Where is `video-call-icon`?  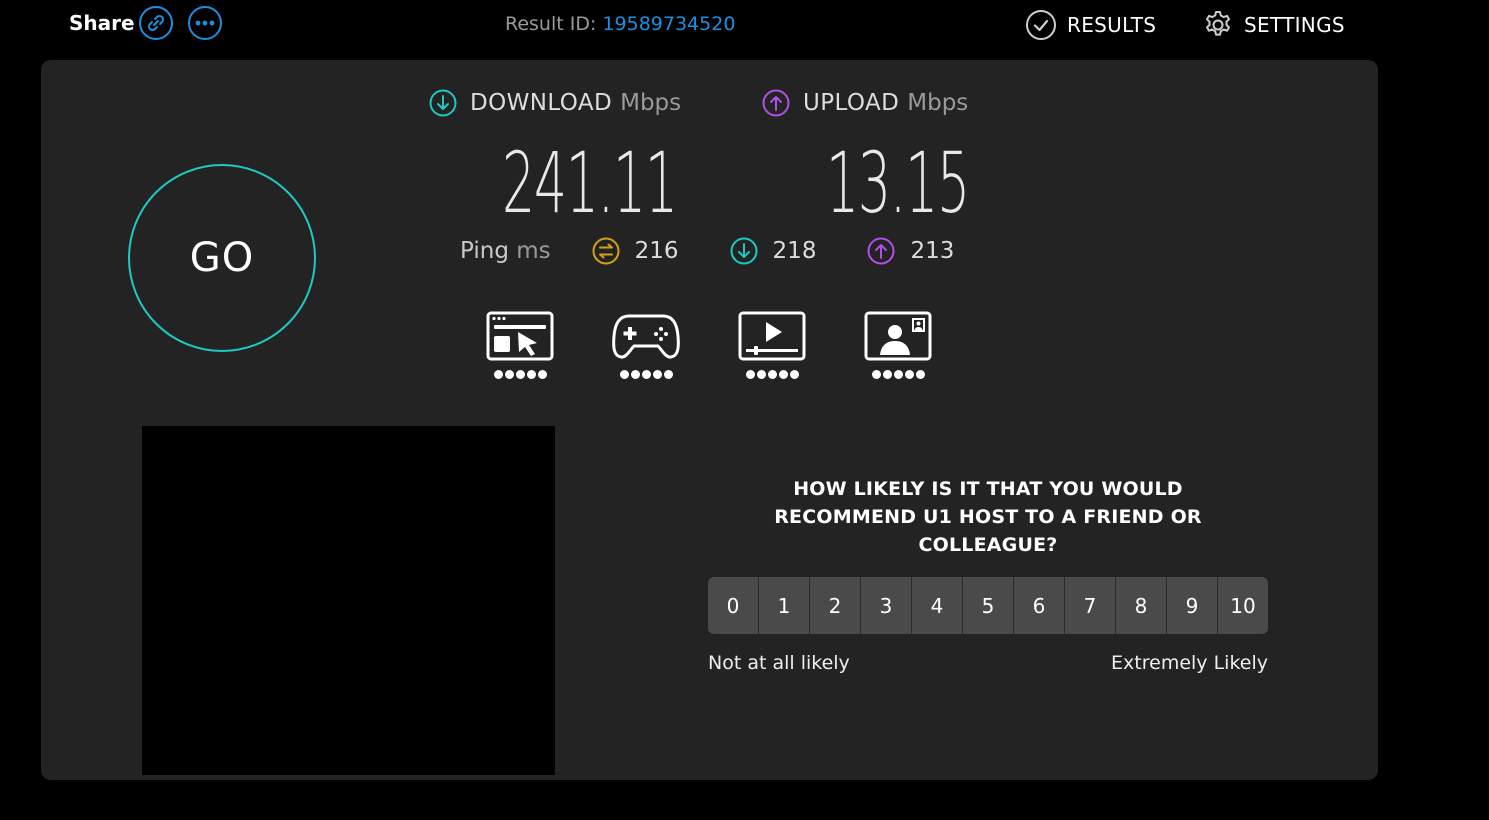
video-call-icon is located at coordinates (898, 336).